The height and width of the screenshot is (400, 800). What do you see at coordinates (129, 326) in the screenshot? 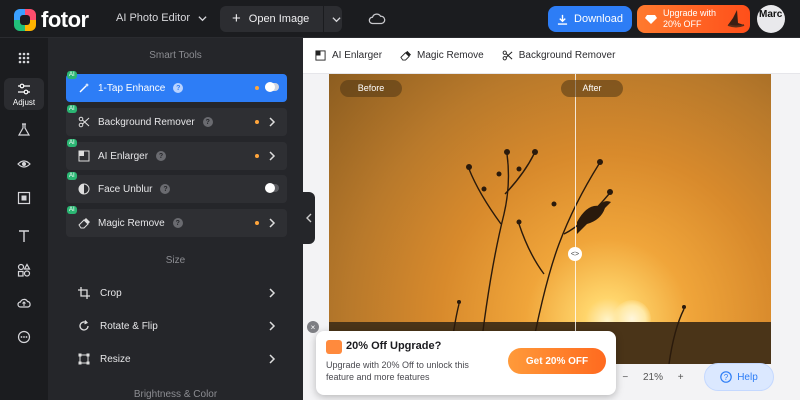
I see `tool-label: Rotate & Flip` at bounding box center [129, 326].